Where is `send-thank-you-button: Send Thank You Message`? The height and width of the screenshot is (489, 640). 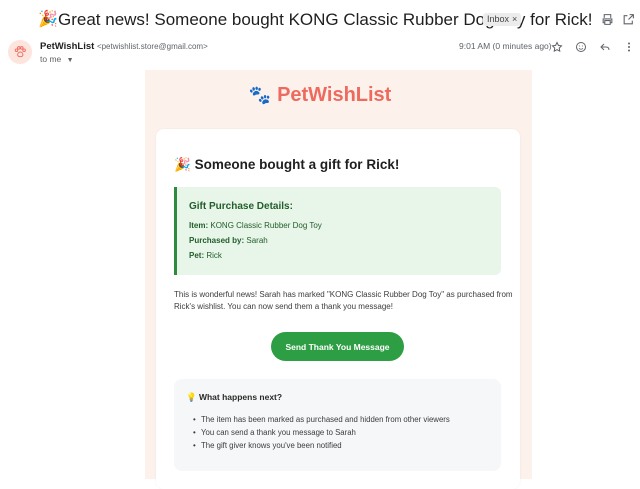
send-thank-you-button: Send Thank You Message is located at coordinates (337, 346).